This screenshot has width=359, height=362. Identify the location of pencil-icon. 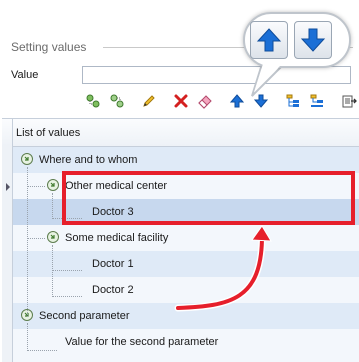
(149, 101).